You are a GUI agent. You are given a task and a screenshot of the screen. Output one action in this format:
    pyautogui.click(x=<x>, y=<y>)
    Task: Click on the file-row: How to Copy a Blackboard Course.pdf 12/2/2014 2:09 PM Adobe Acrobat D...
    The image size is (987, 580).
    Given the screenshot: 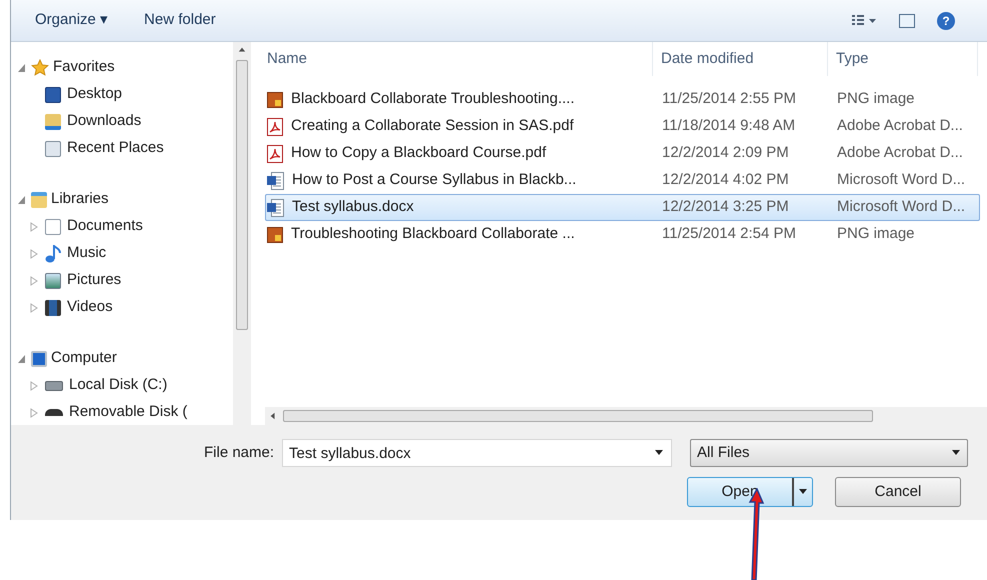 What is the action you would take?
    pyautogui.click(x=622, y=153)
    